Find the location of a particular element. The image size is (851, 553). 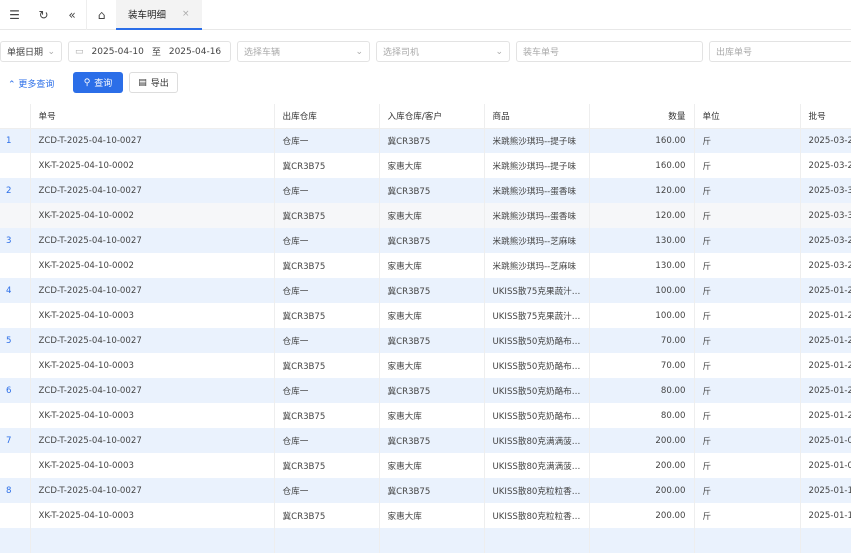

cell-goods: 米跳熊沙琪玛--蛋香味 is located at coordinates (537, 215).